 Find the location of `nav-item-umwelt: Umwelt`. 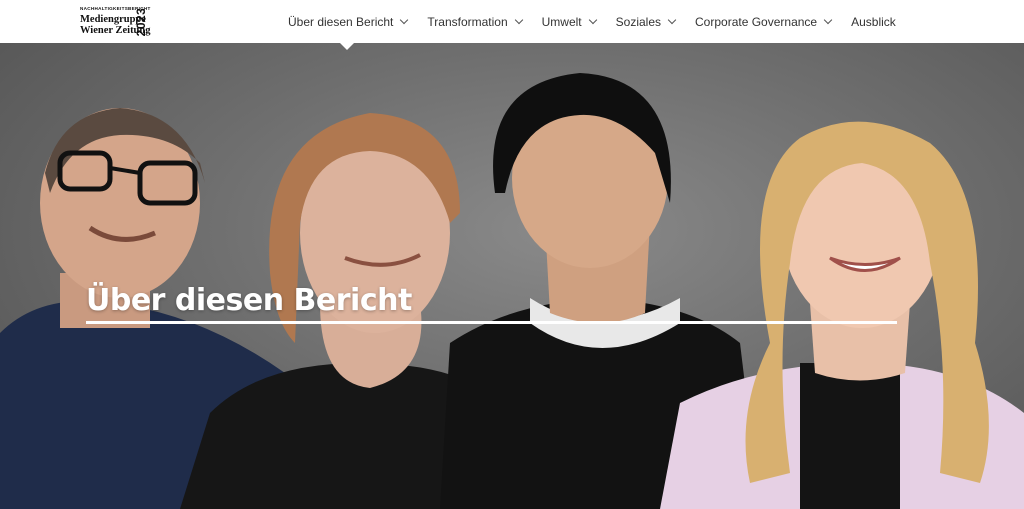

nav-item-umwelt: Umwelt is located at coordinates (569, 21).